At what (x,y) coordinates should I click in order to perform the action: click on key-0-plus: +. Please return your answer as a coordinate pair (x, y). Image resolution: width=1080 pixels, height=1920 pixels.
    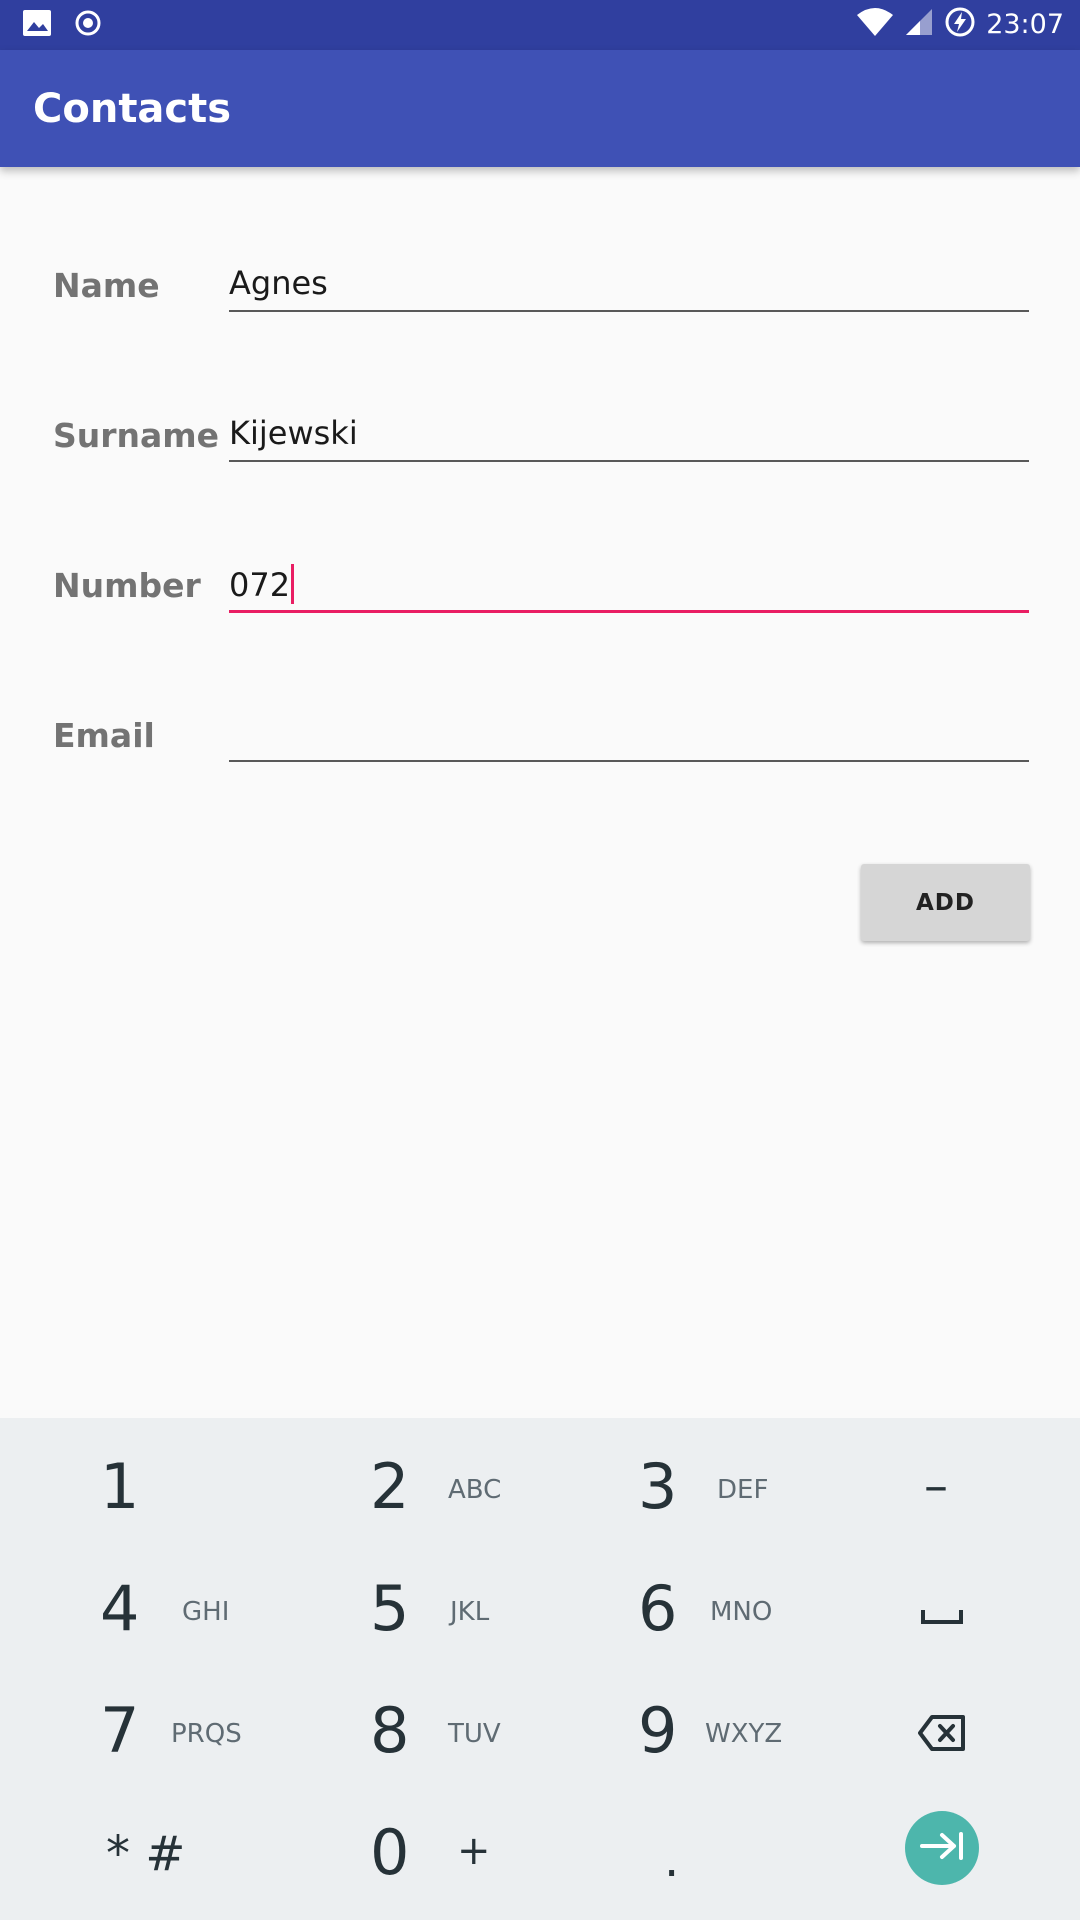
    Looking at the image, I should click on (474, 1851).